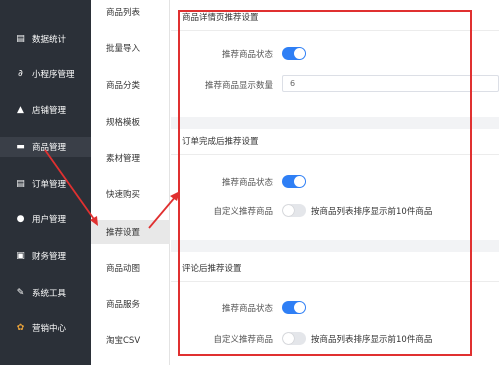  Describe the element at coordinates (243, 340) in the screenshot. I see `review-custom-label: 自定义推荐商品` at that location.